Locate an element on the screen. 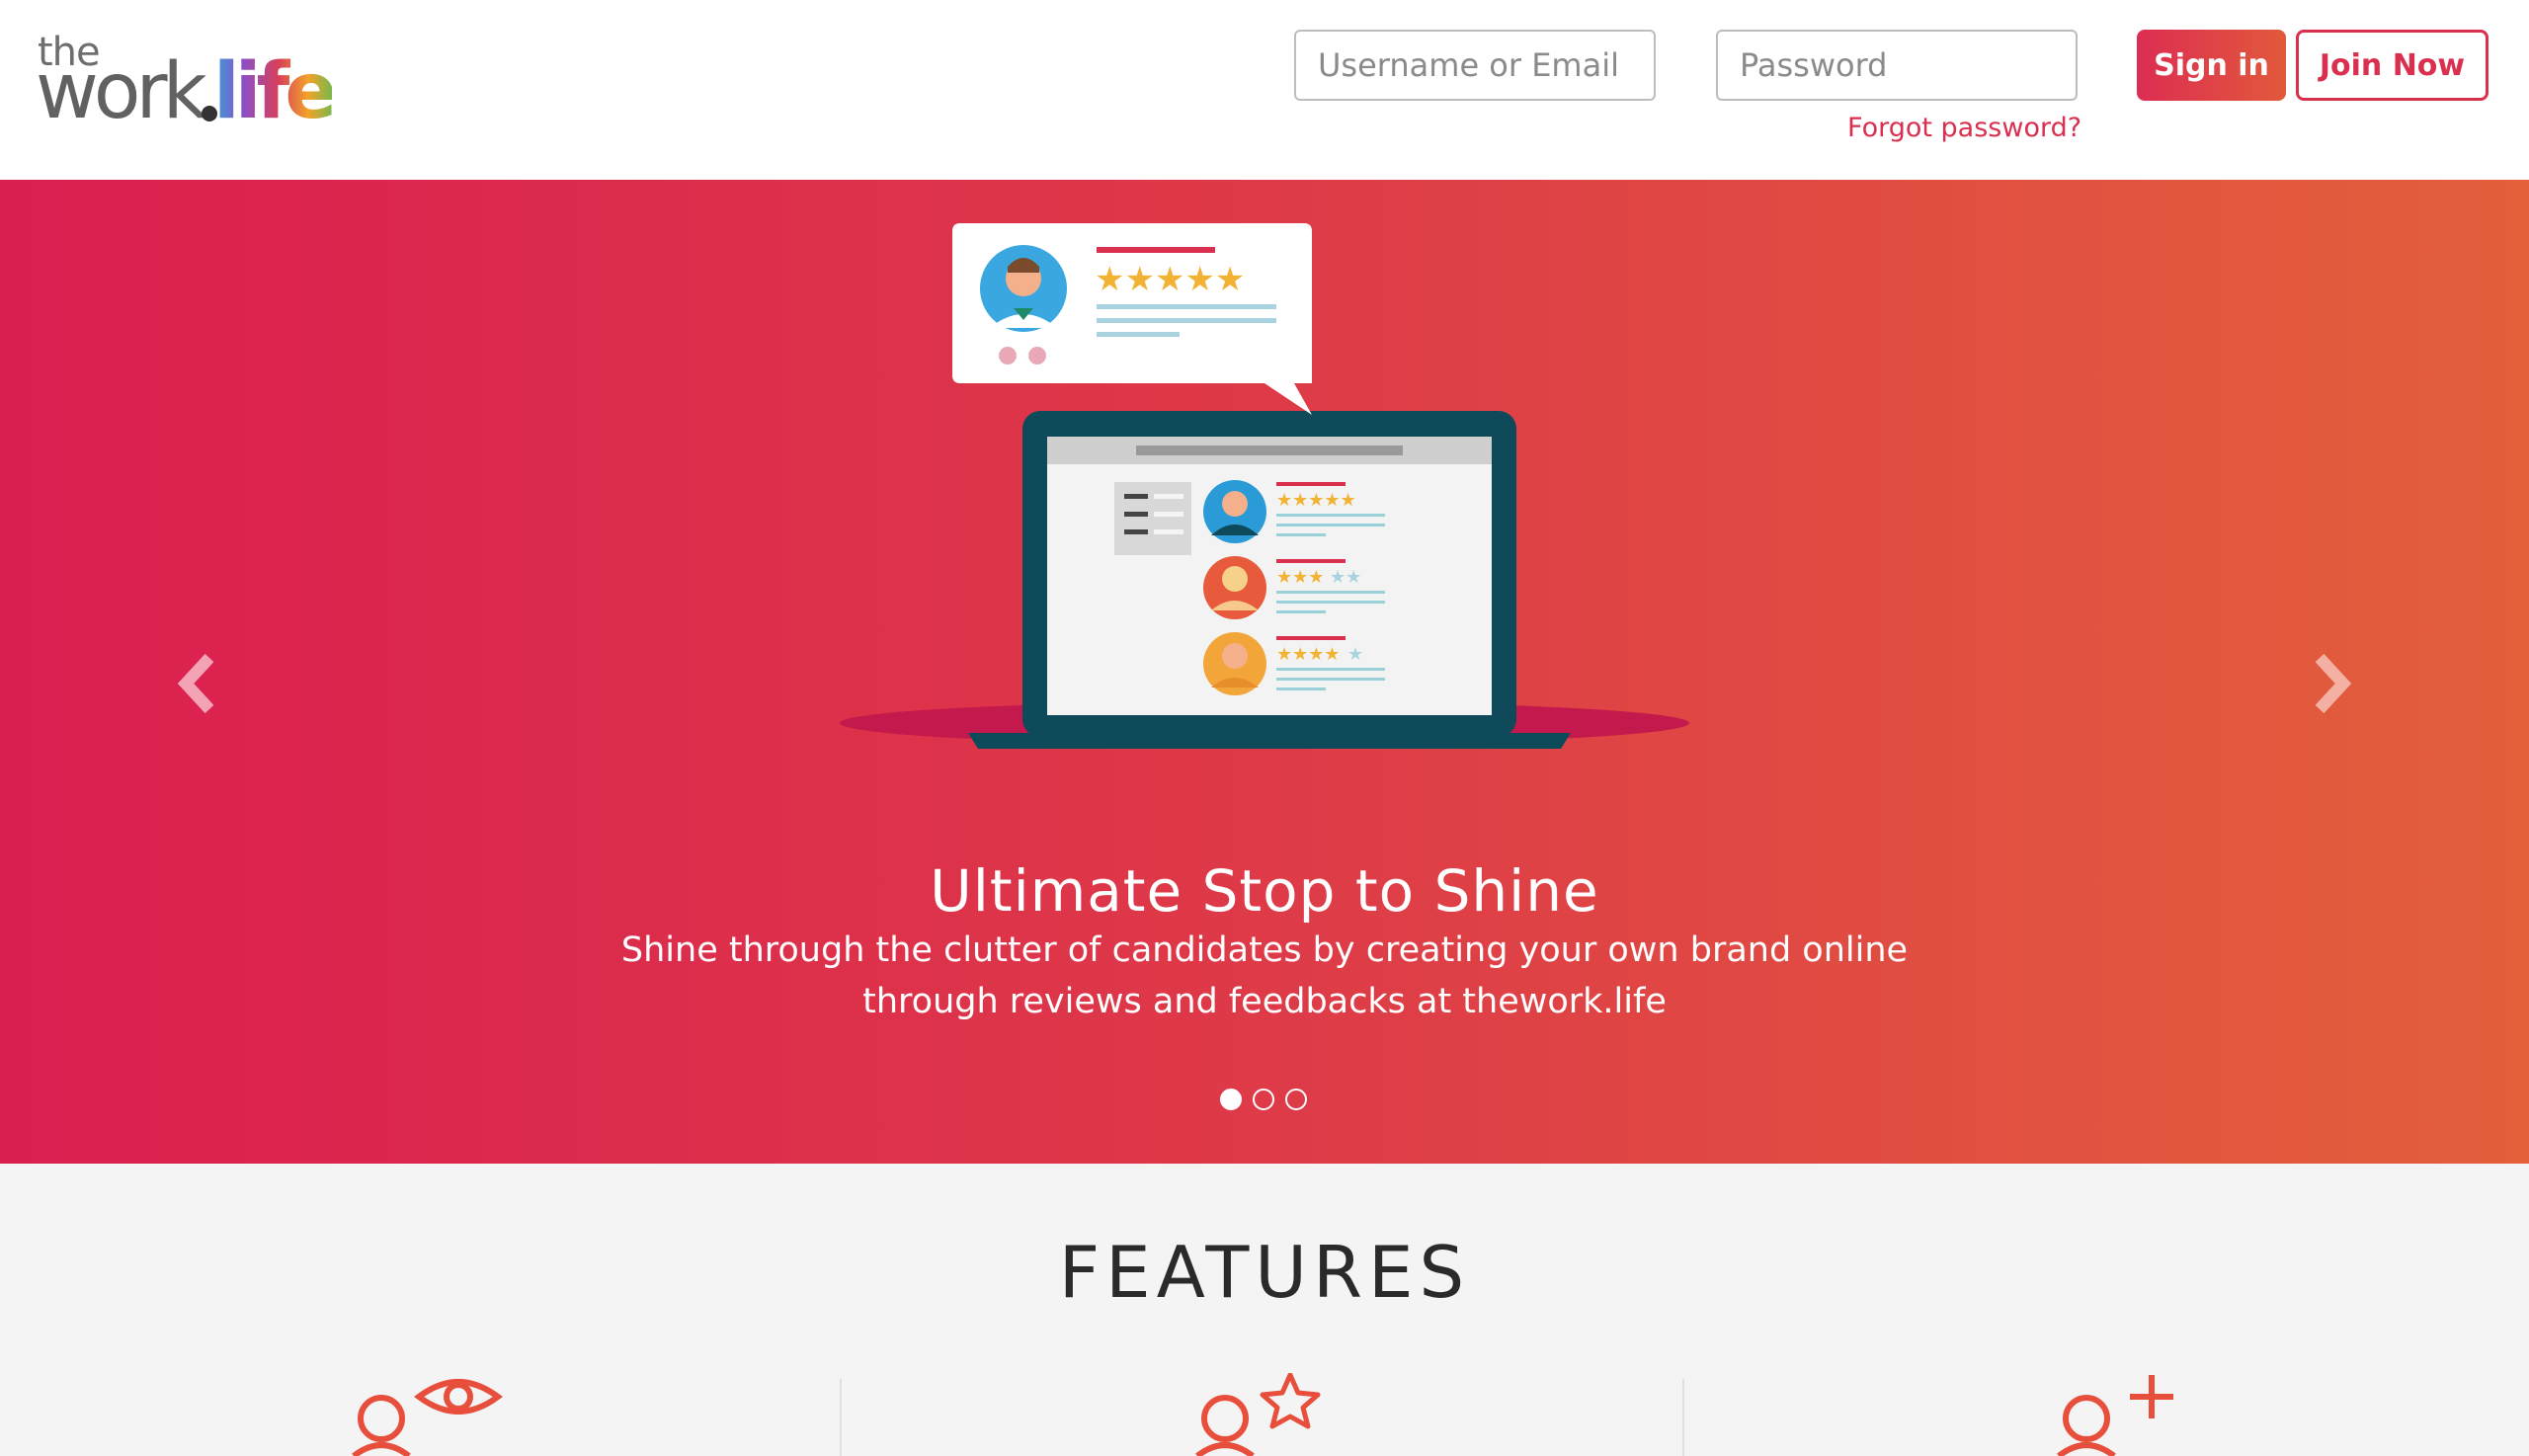 Image resolution: width=2529 pixels, height=1456 pixels. logo-suffix: life is located at coordinates (275, 91).